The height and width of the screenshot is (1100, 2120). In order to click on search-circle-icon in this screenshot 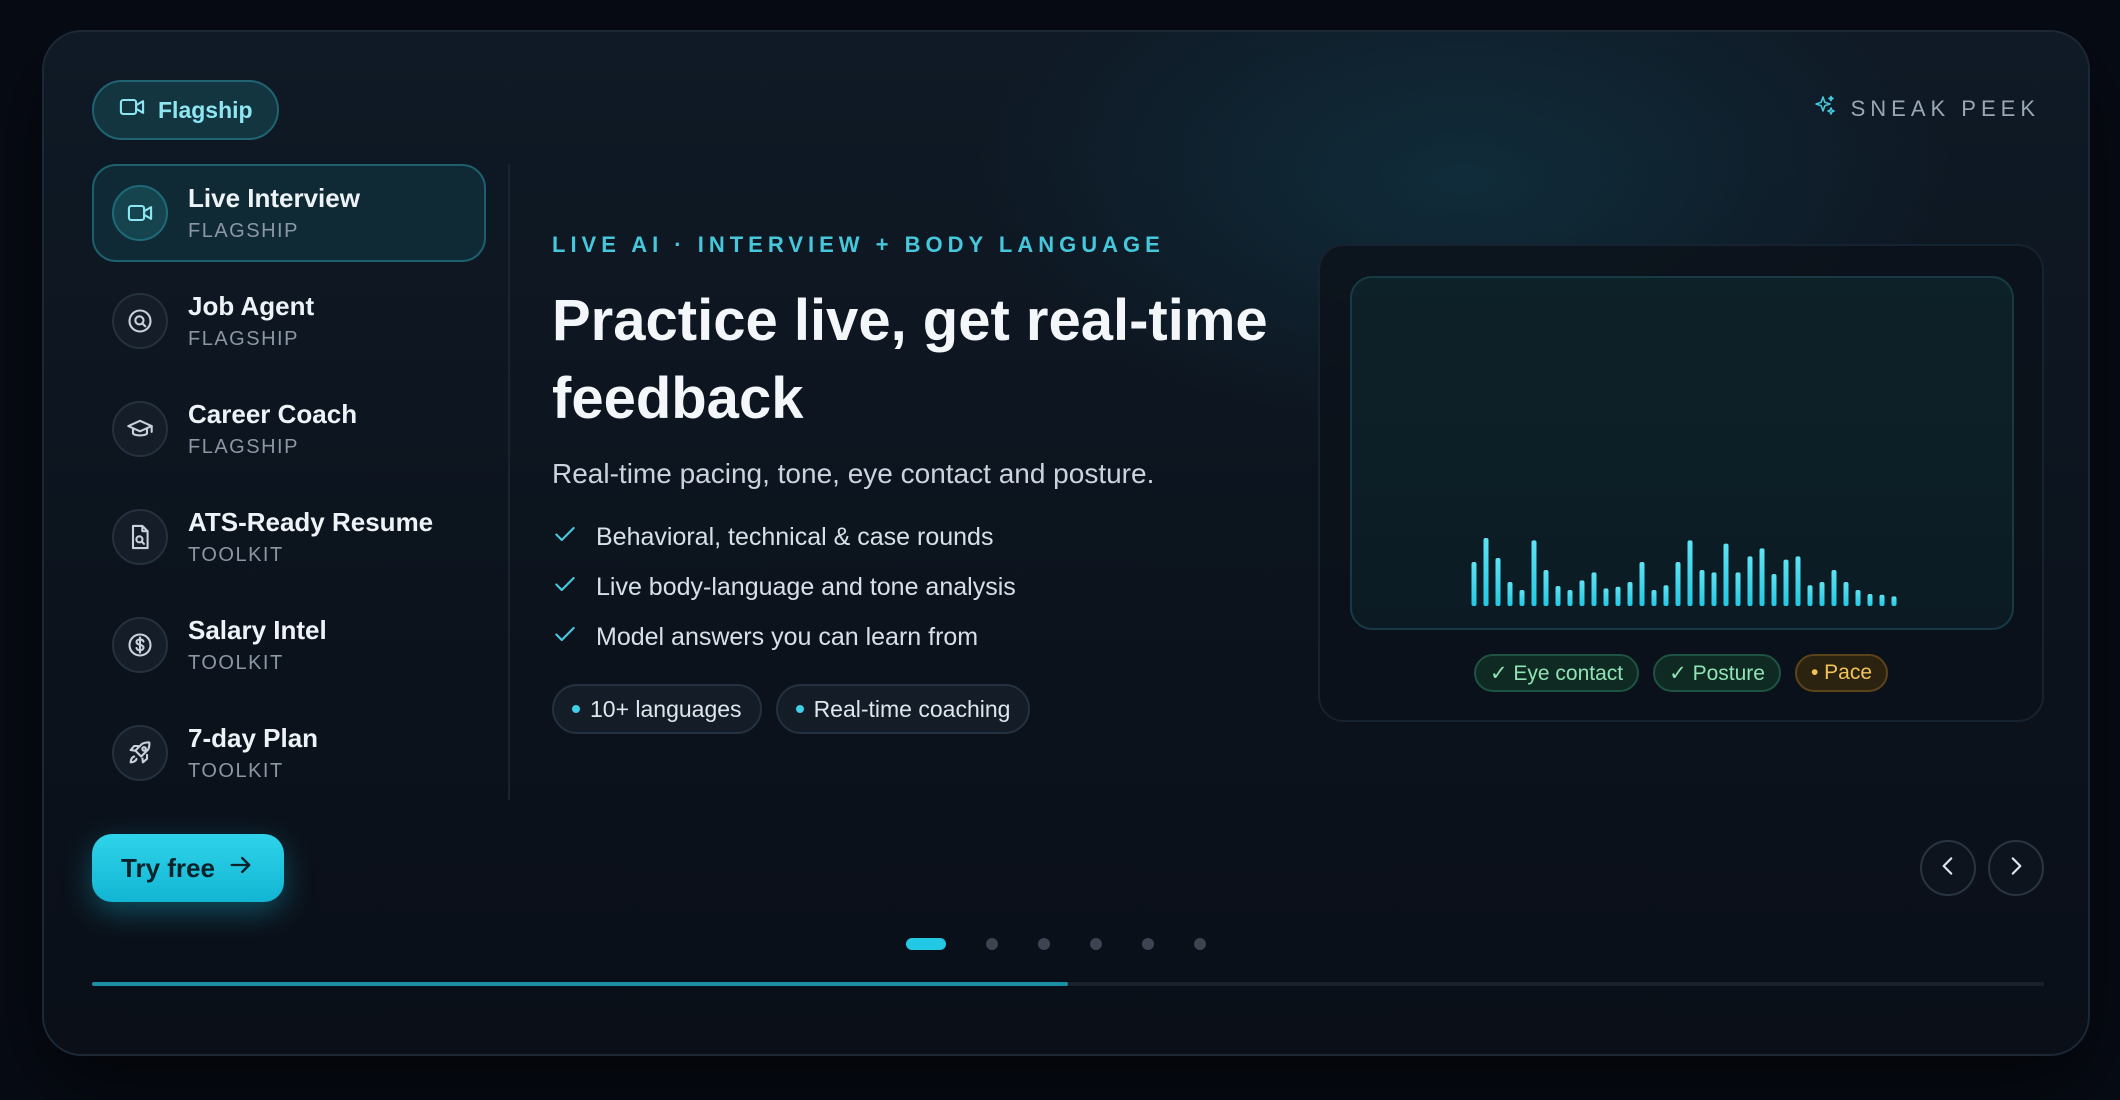, I will do `click(140, 321)`.